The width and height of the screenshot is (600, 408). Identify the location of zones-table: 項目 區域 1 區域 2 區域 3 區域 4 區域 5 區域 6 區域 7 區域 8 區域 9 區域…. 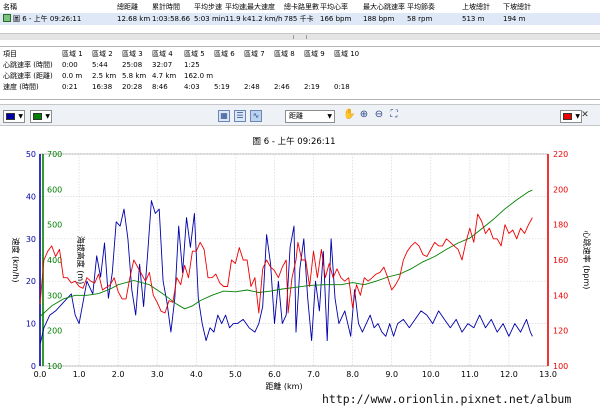
(300, 73).